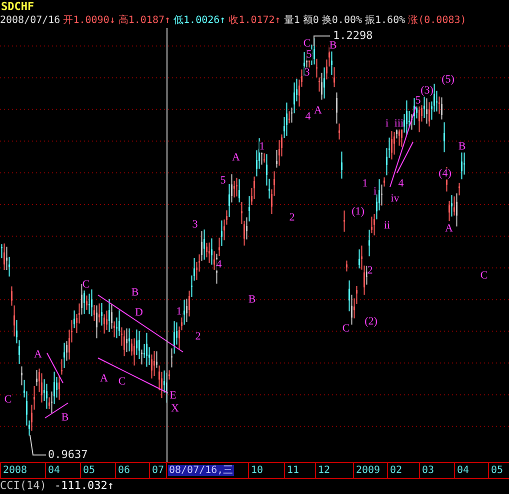 This screenshot has height=494, width=509. Describe the element at coordinates (84, 486) in the screenshot. I see `indicator-value: -111.032↑` at that location.